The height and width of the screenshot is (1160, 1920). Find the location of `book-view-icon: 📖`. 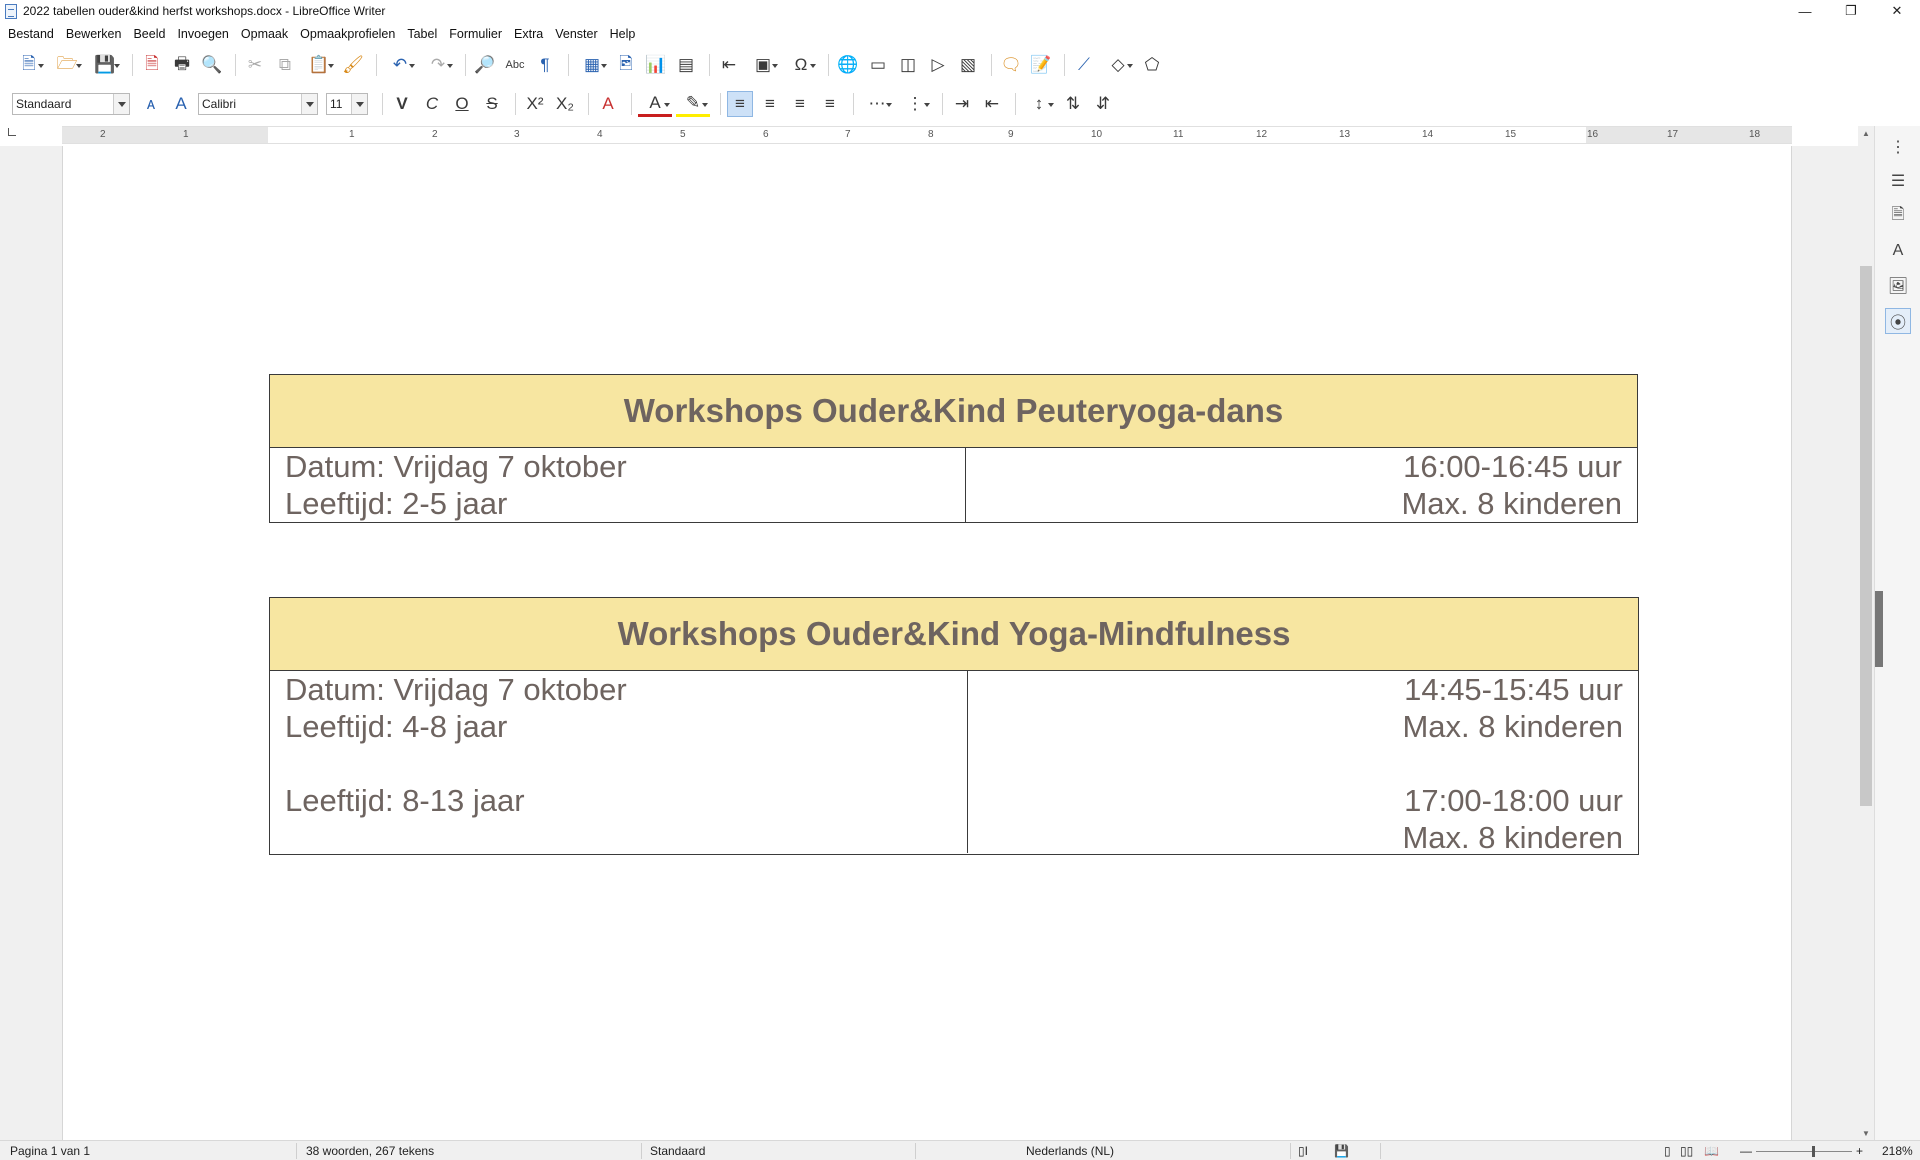

book-view-icon: 📖 is located at coordinates (1711, 1151).